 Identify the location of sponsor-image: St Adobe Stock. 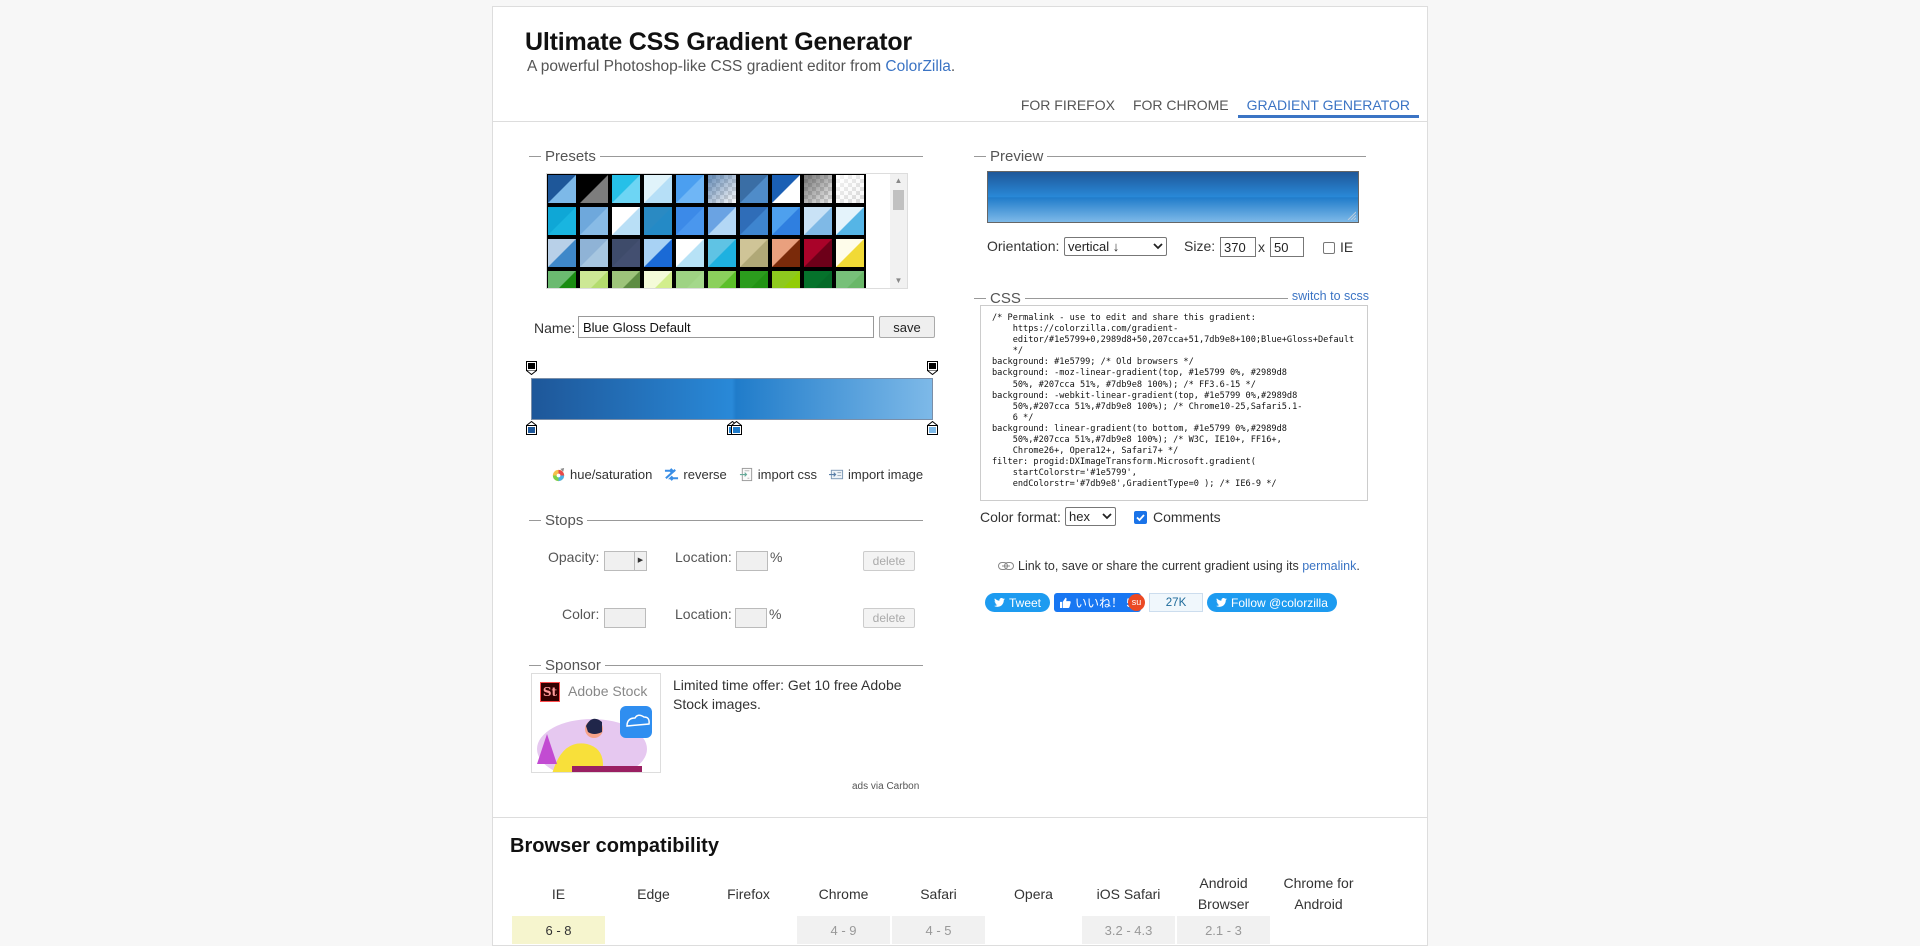
(596, 723).